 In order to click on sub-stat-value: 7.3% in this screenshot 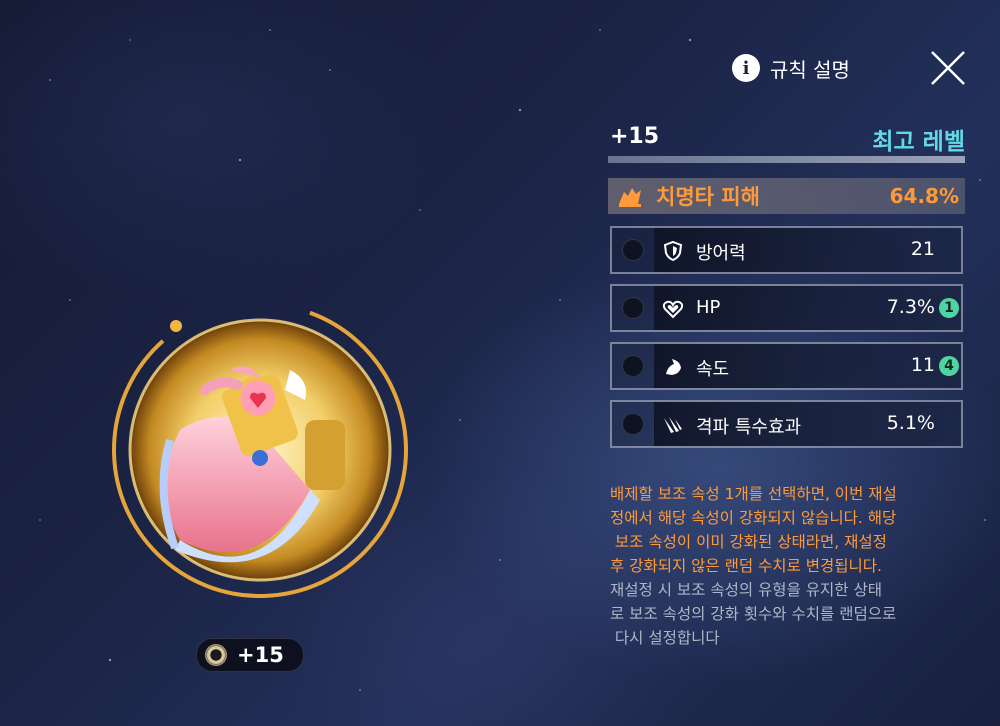, I will do `click(910, 307)`.